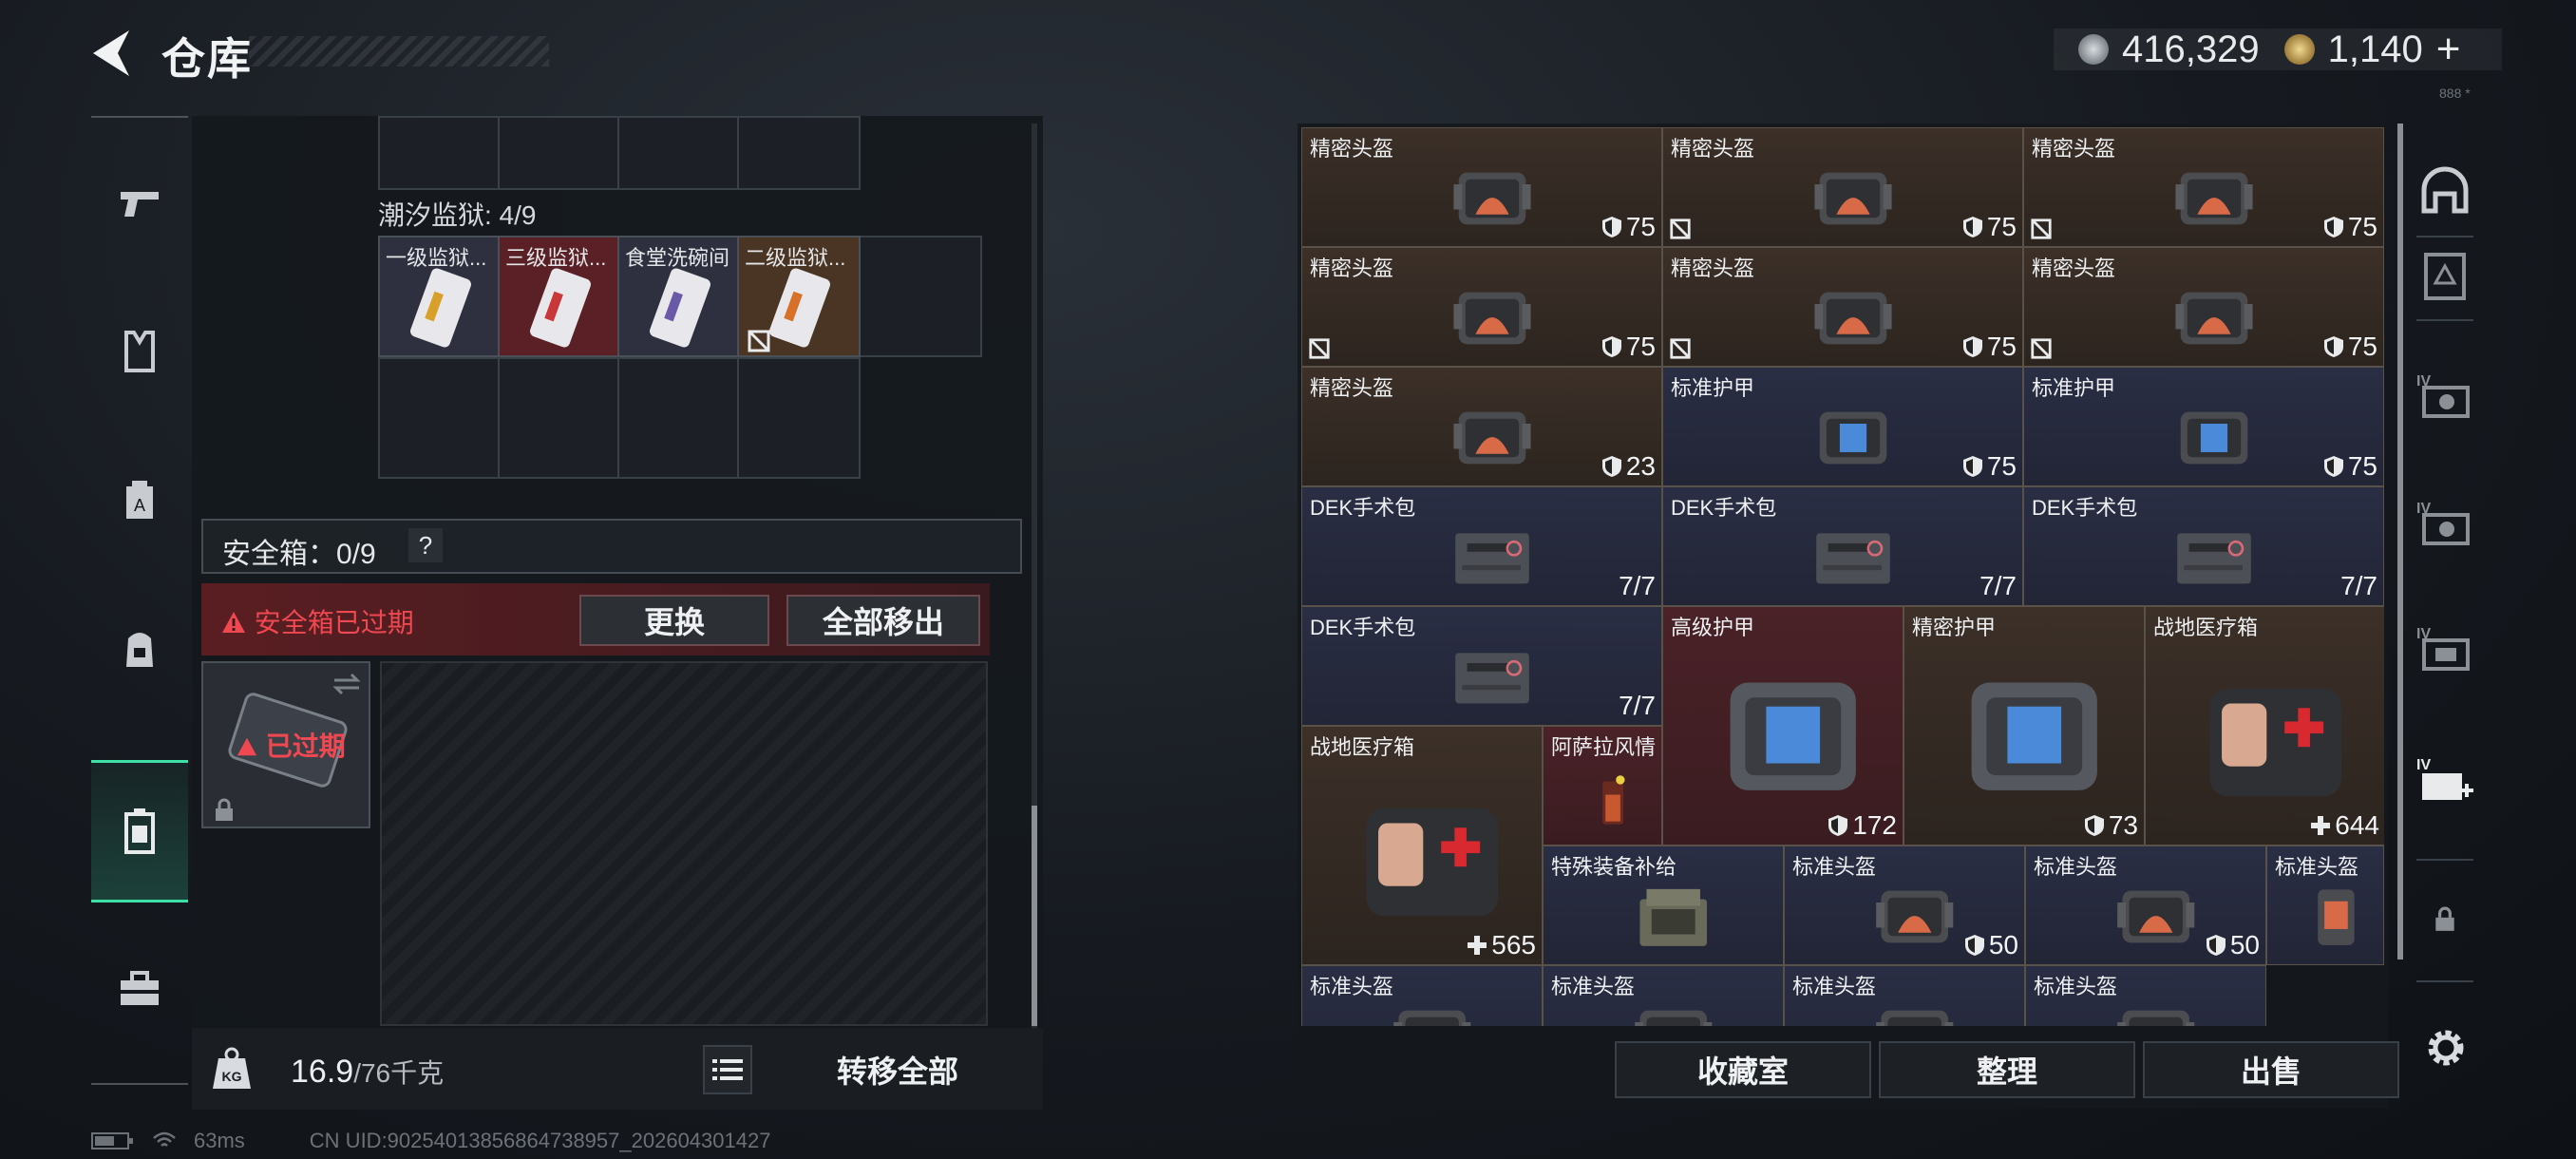  Describe the element at coordinates (2445, 648) in the screenshot. I see `rr-slot-5: IV` at that location.